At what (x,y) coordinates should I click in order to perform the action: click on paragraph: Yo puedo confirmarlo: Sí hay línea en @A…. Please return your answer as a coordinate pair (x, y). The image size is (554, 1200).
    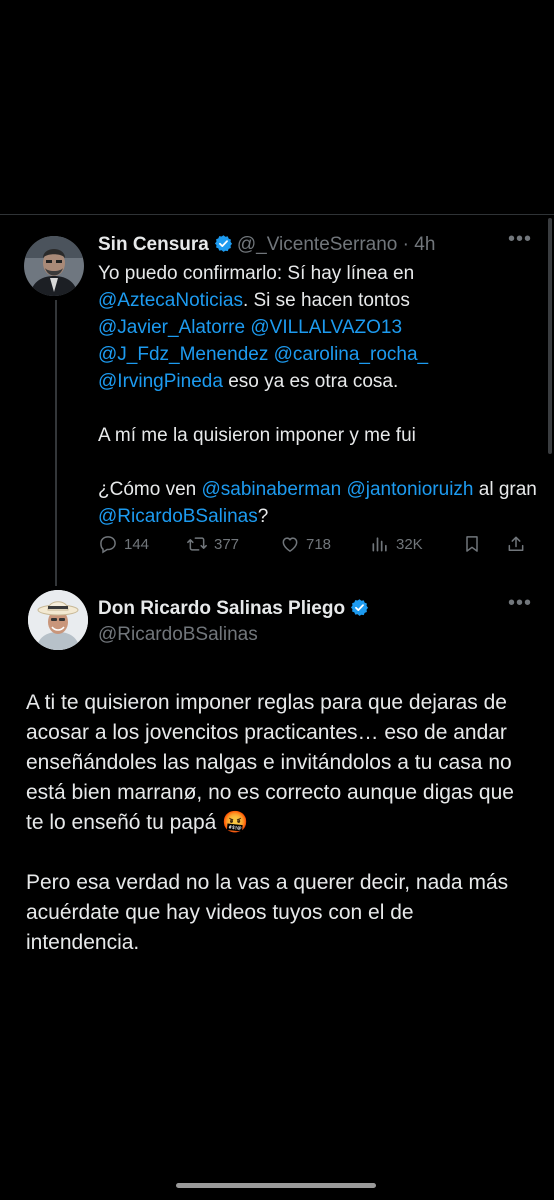
    Looking at the image, I should click on (318, 327).